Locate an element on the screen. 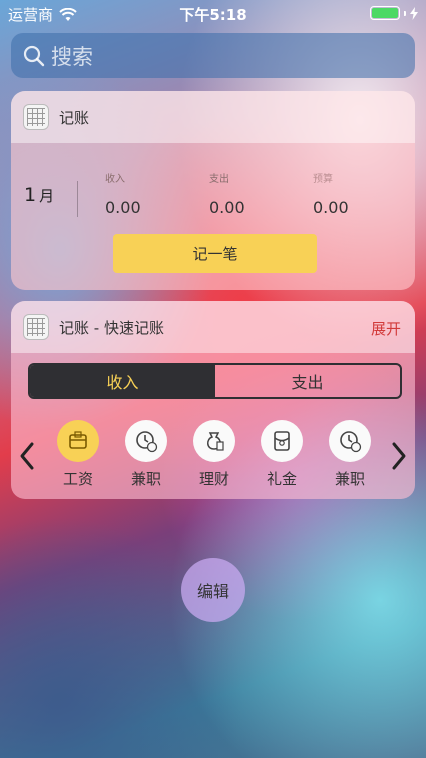 The image size is (426, 758). search-bar: 搜索 is located at coordinates (213, 55).